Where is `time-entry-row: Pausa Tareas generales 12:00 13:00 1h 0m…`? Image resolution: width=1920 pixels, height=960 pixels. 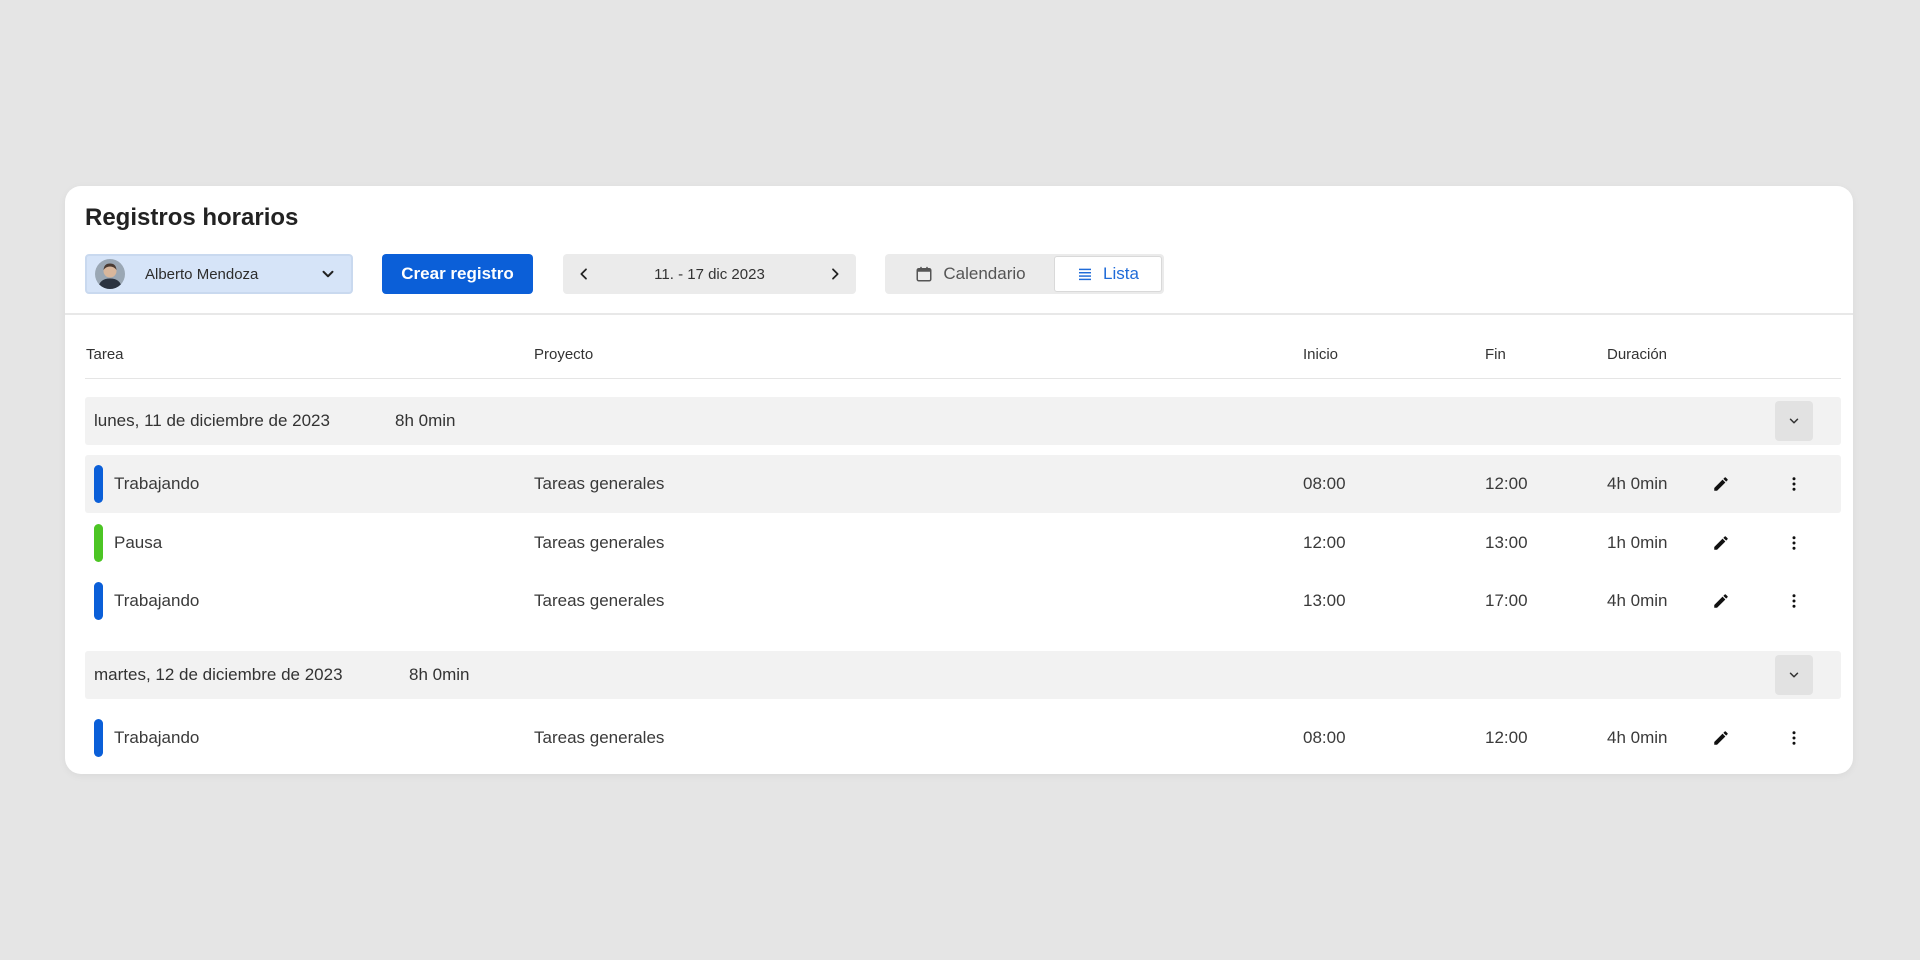 time-entry-row: Pausa Tareas generales 12:00 13:00 1h 0m… is located at coordinates (963, 543).